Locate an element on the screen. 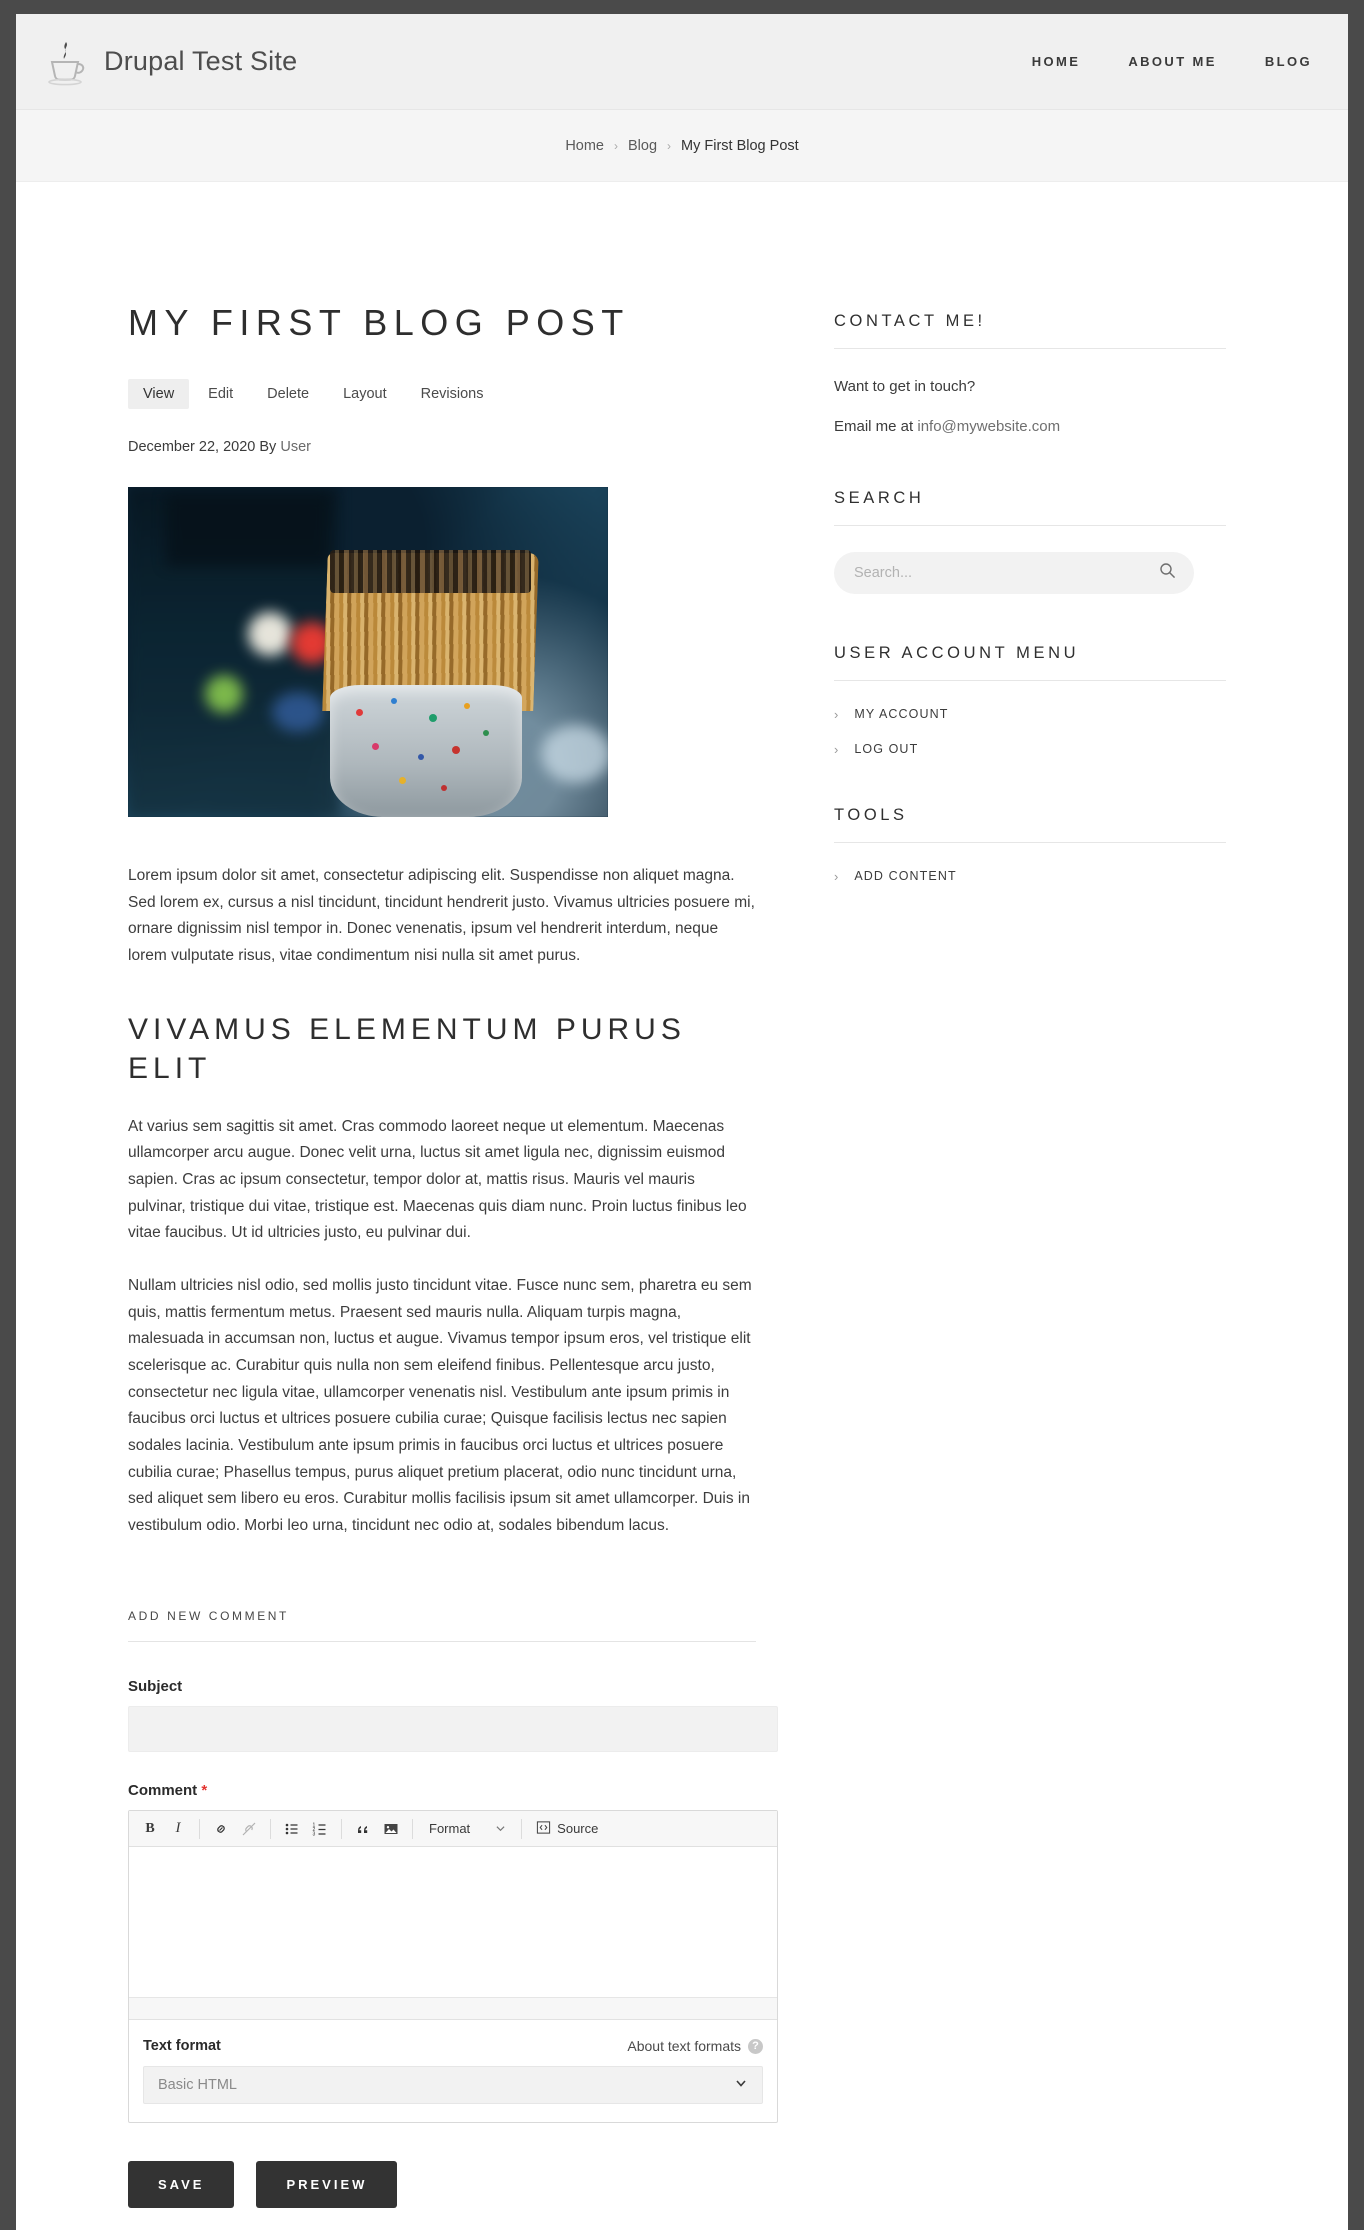  contact-email-link: info@mywebsite.com is located at coordinates (988, 426).